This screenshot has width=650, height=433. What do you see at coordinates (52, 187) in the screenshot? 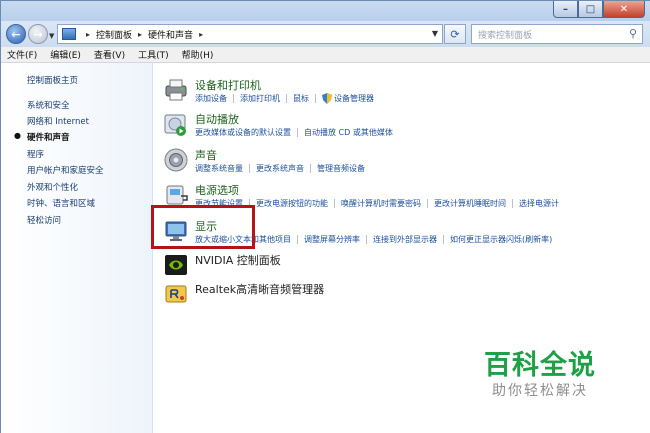
I see `sidebar-item-appearance: 外观和个性化` at bounding box center [52, 187].